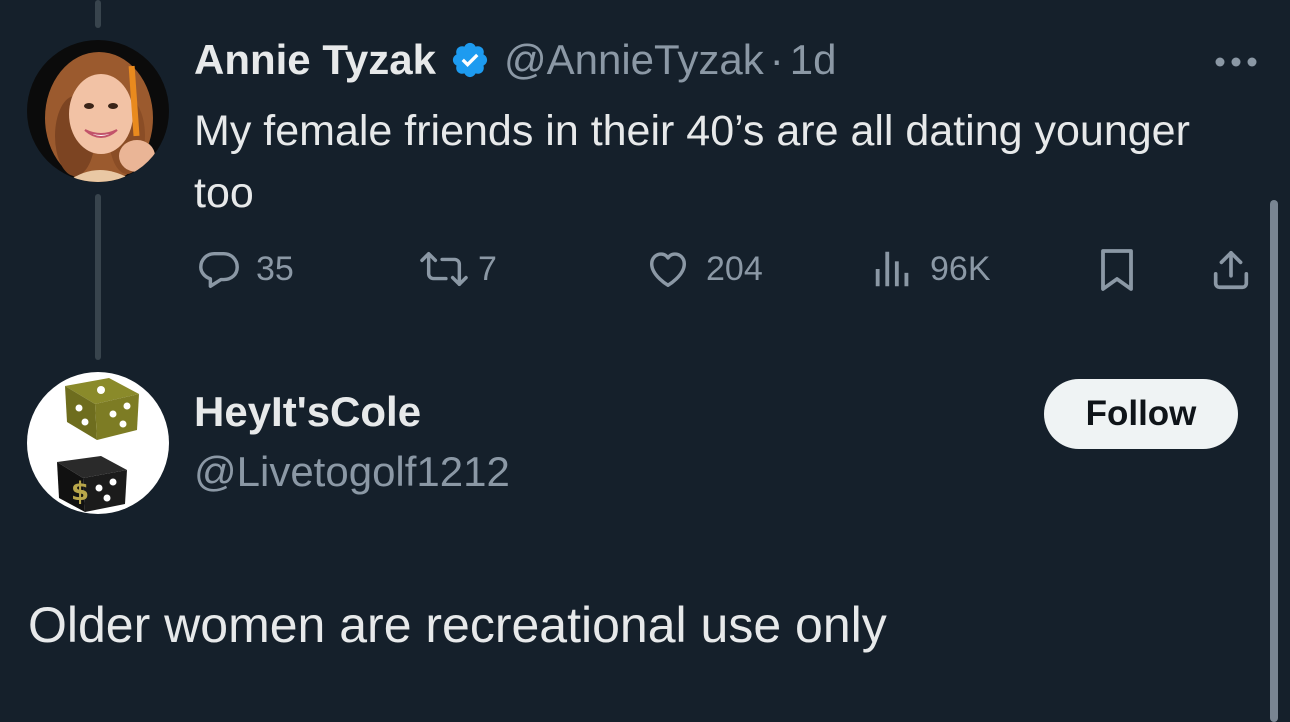 Image resolution: width=1290 pixels, height=722 pixels. I want to click on retweet-button: 7, so click(457, 269).